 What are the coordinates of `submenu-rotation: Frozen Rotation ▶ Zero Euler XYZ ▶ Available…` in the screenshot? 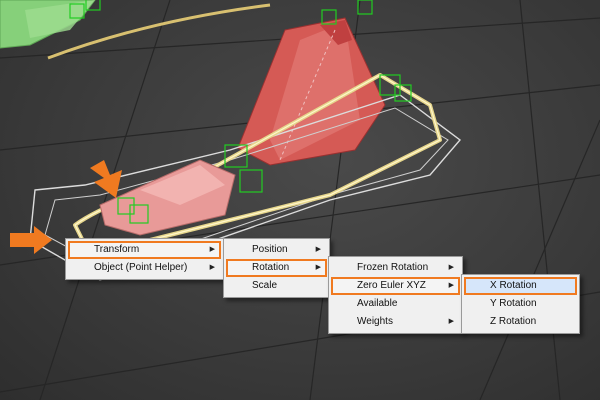 It's located at (395, 295).